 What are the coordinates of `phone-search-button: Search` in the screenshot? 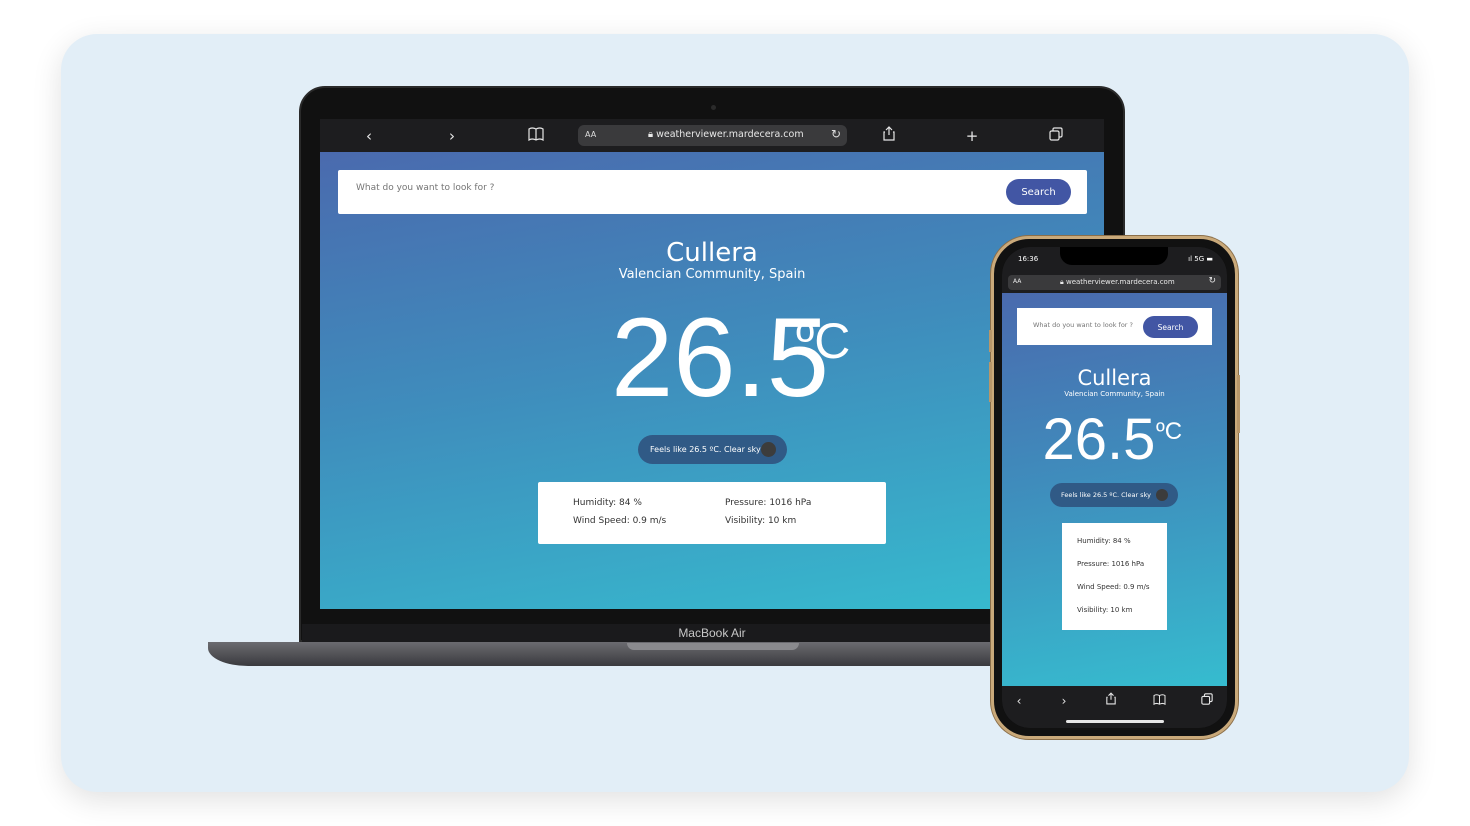 It's located at (1170, 327).